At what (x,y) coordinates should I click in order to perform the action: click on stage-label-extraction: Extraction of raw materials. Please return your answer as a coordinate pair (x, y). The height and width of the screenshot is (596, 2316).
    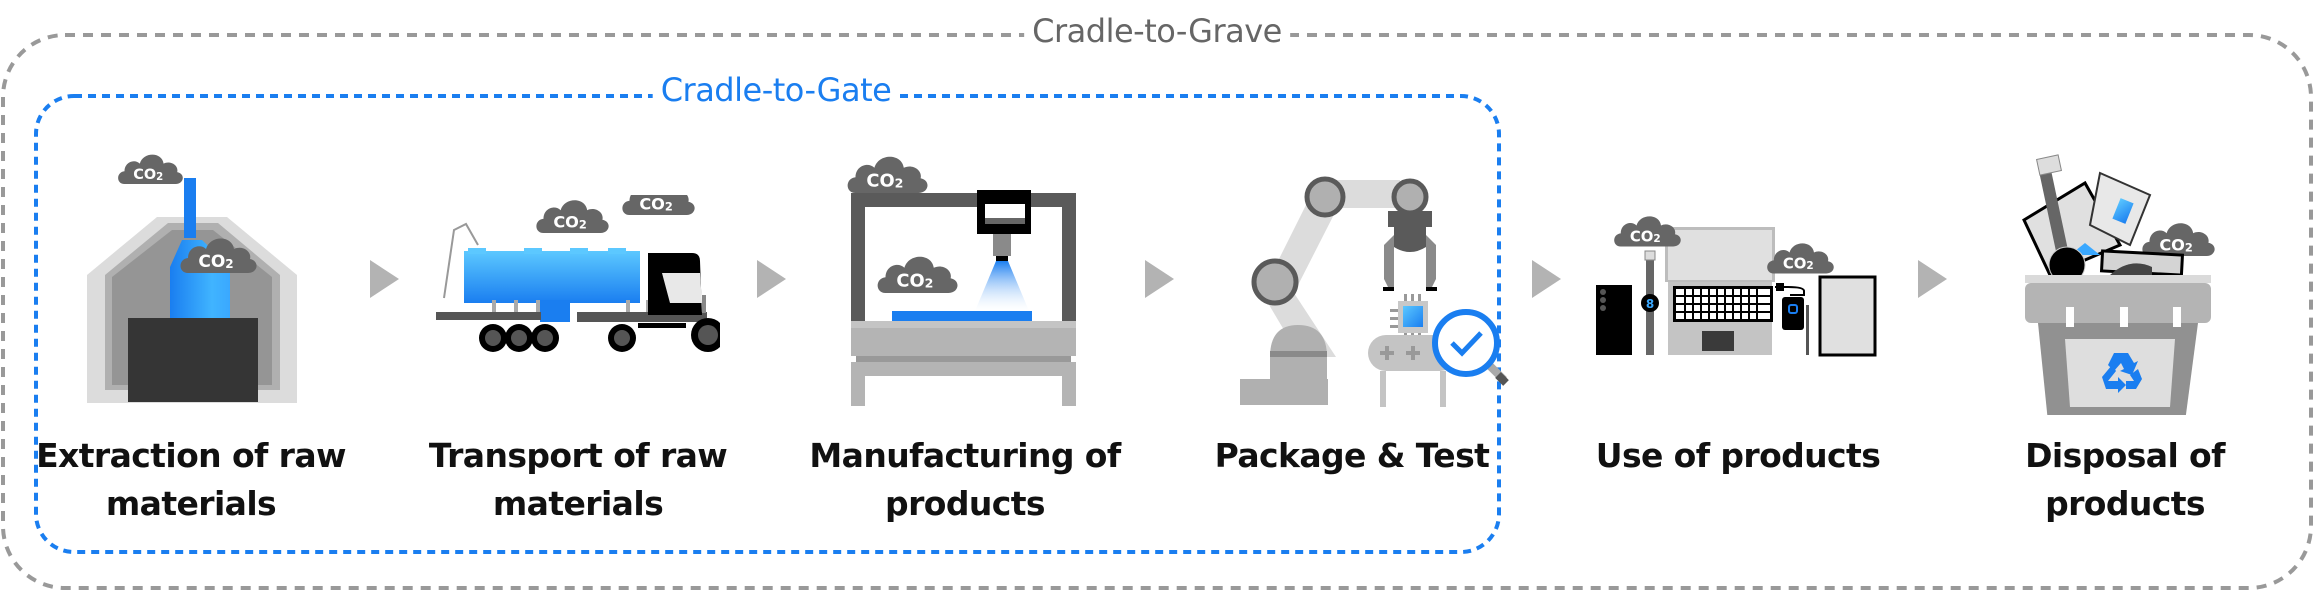
    Looking at the image, I should click on (191, 480).